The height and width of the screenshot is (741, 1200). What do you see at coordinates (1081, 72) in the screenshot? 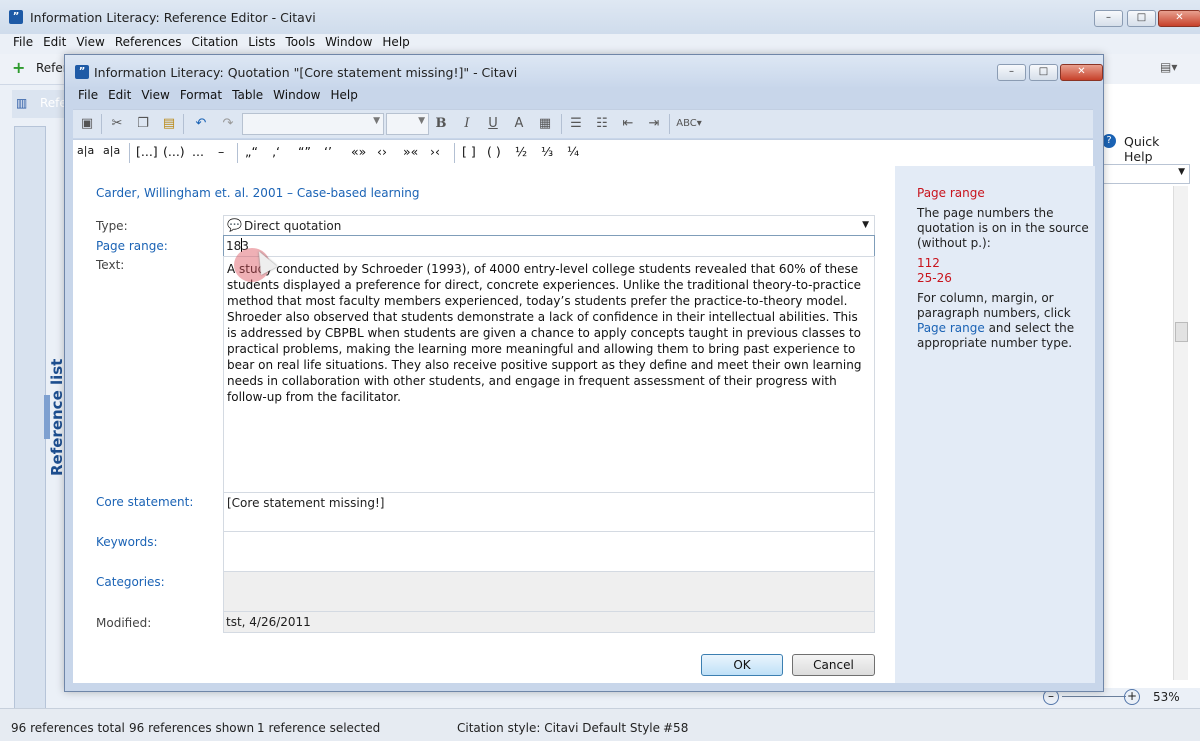
I see `dialog-close-button: ✕` at bounding box center [1081, 72].